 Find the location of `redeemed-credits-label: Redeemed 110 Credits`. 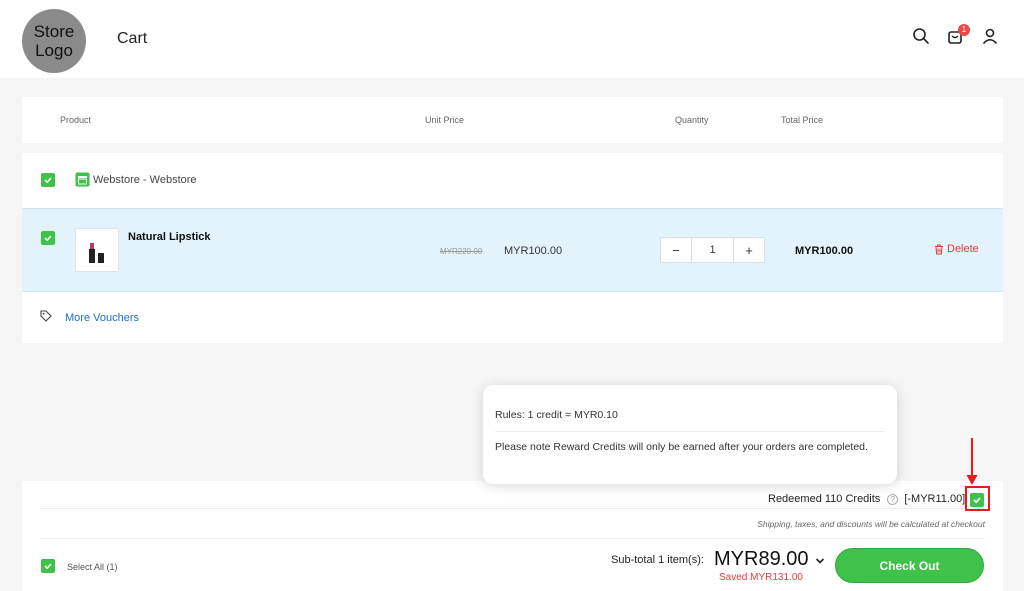

redeemed-credits-label: Redeemed 110 Credits is located at coordinates (824, 499).